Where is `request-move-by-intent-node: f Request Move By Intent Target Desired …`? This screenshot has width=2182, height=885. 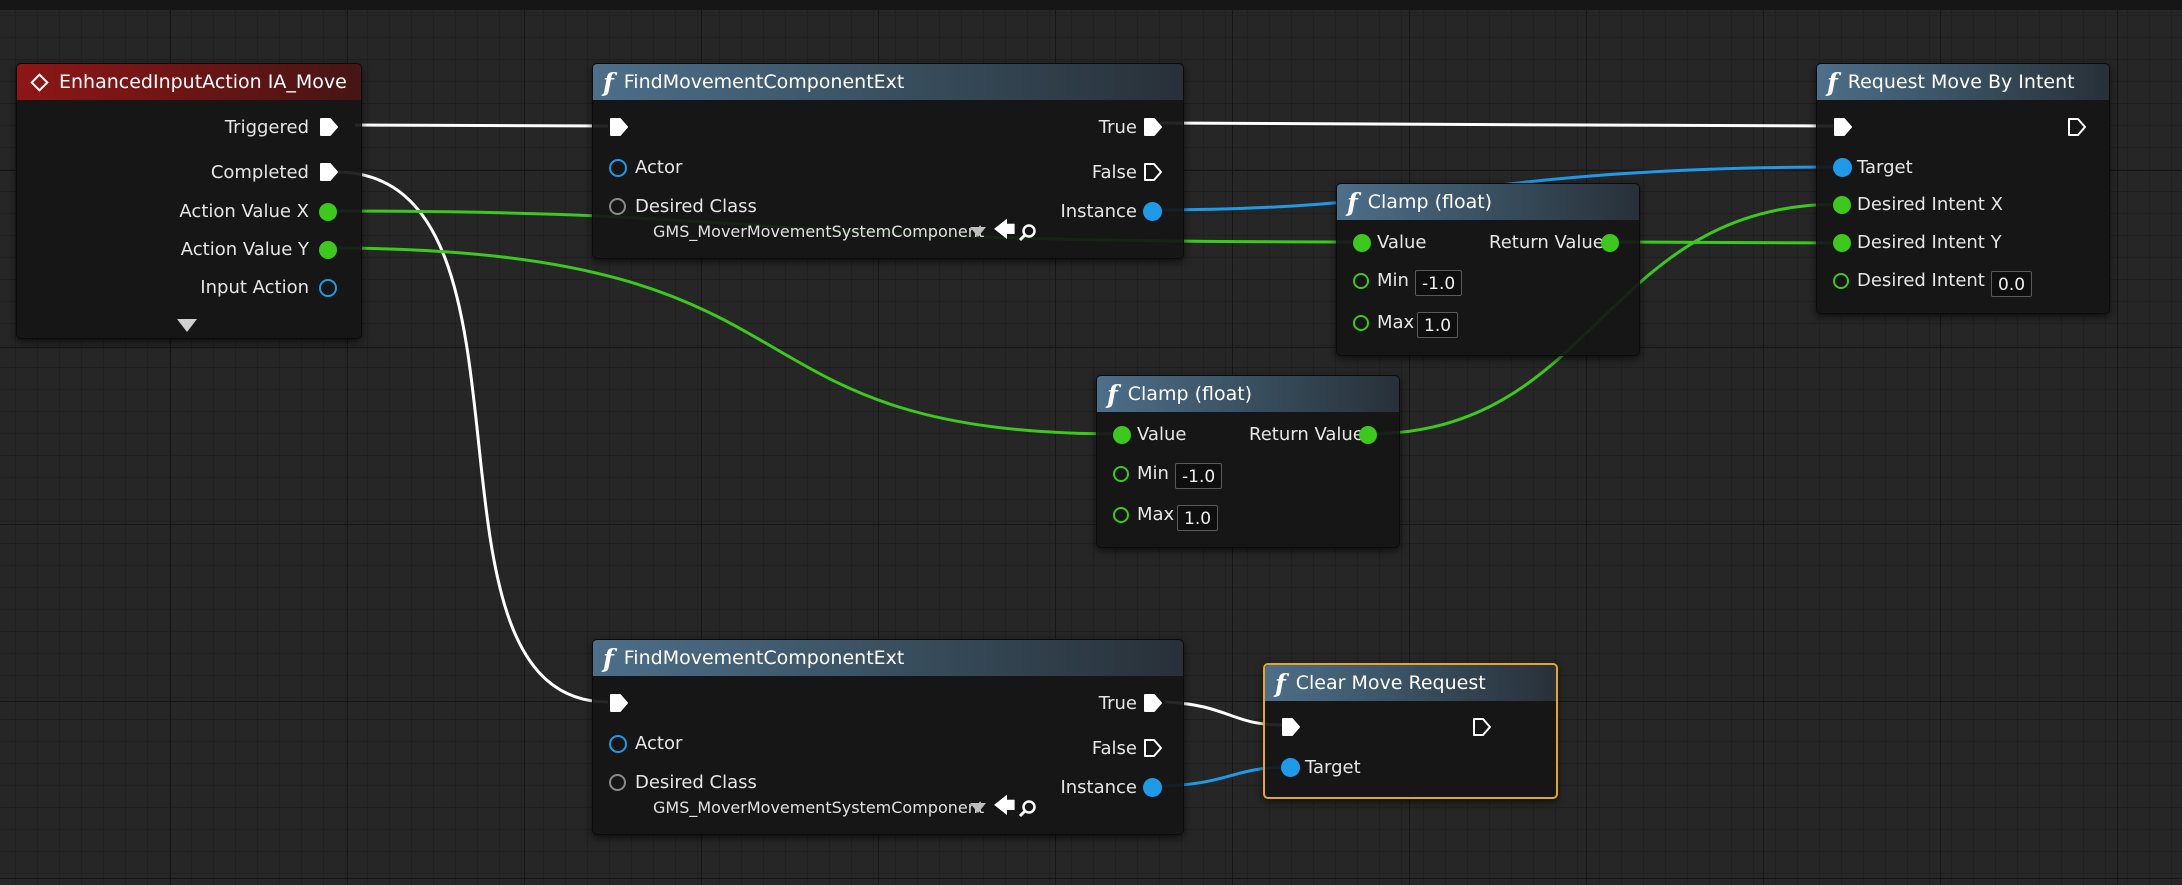
request-move-by-intent-node: f Request Move By Intent Target Desired … is located at coordinates (1963, 188).